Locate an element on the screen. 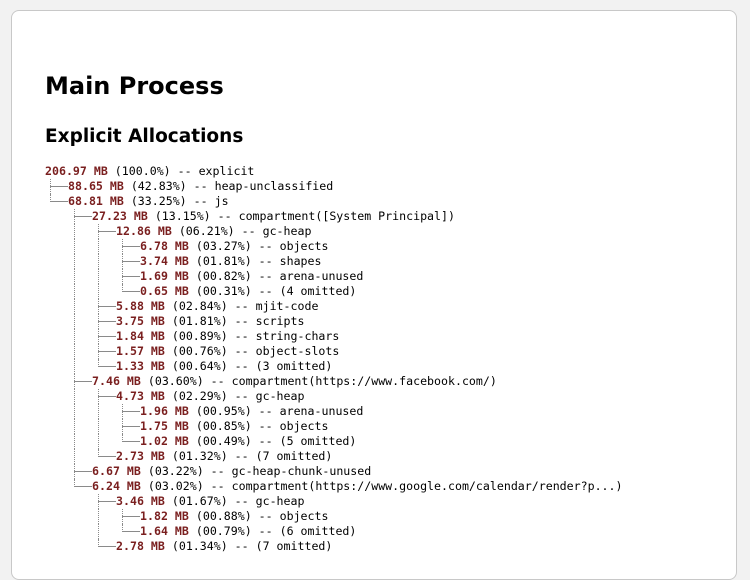  allocation-description: (01.34%) -- (7 omitted) is located at coordinates (248, 546).